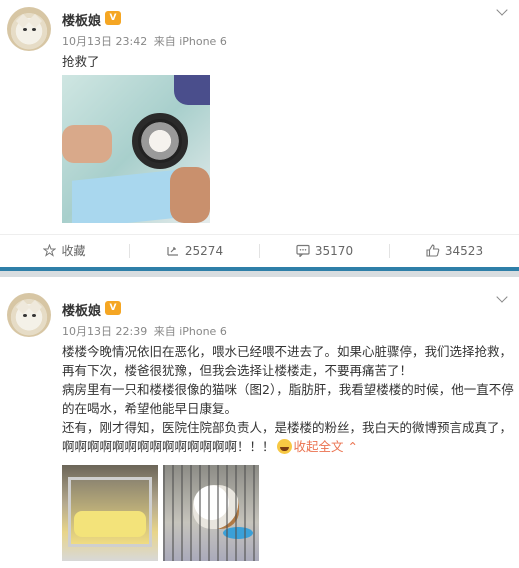  What do you see at coordinates (284, 446) in the screenshot?
I see `laugh-emoji-icon` at bounding box center [284, 446].